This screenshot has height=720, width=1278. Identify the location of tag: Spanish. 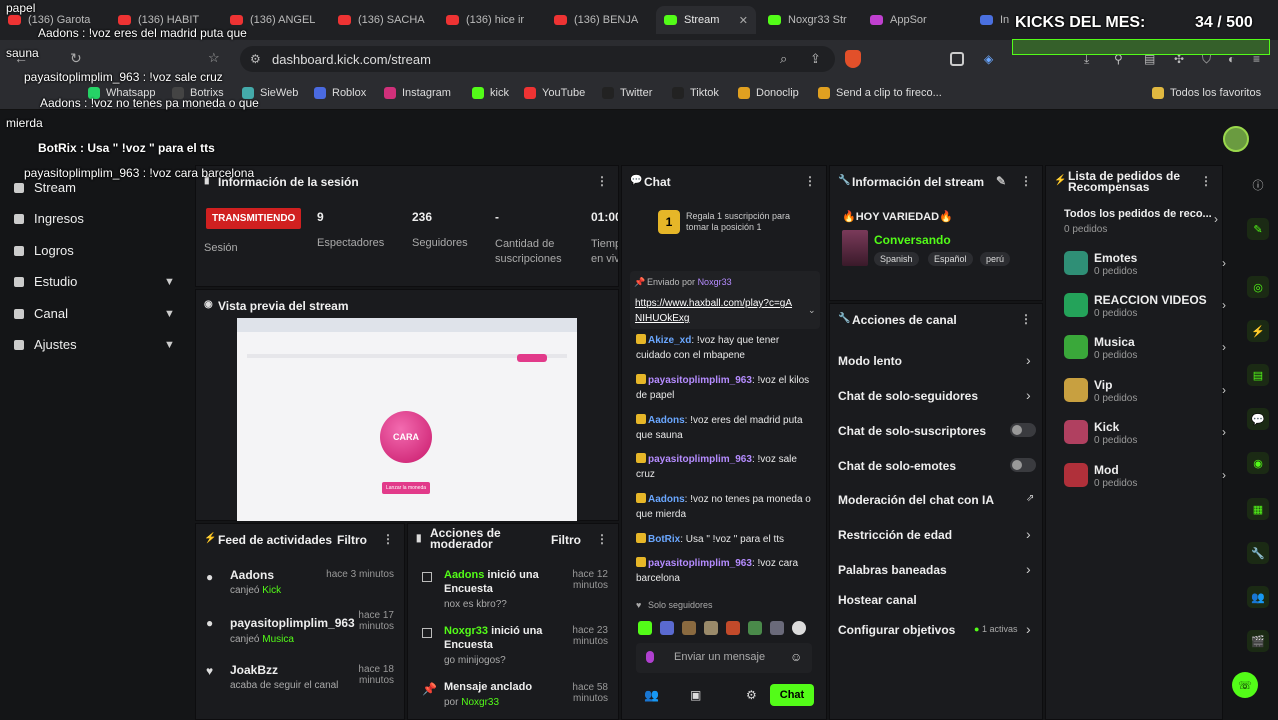
(896, 259).